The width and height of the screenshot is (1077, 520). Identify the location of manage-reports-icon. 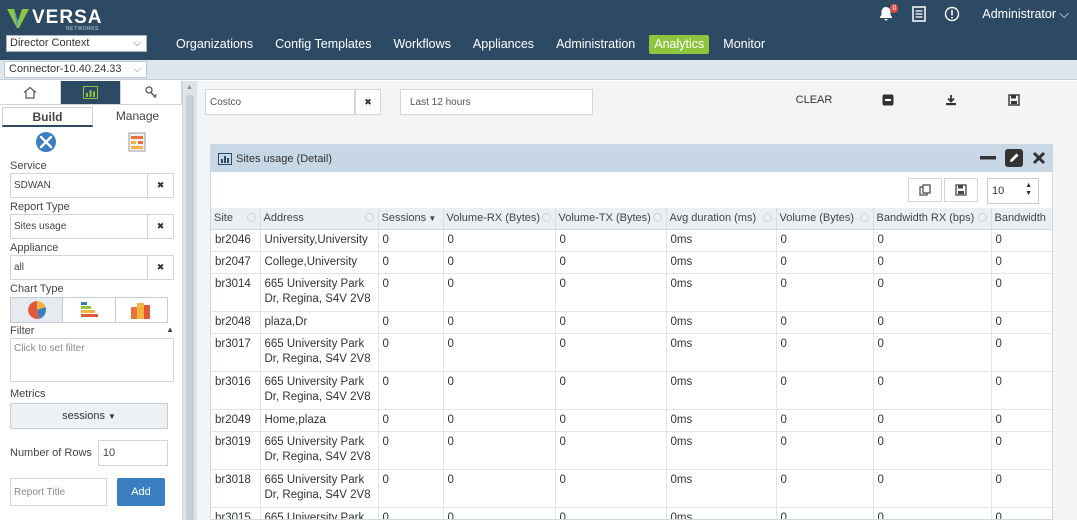
(136, 142).